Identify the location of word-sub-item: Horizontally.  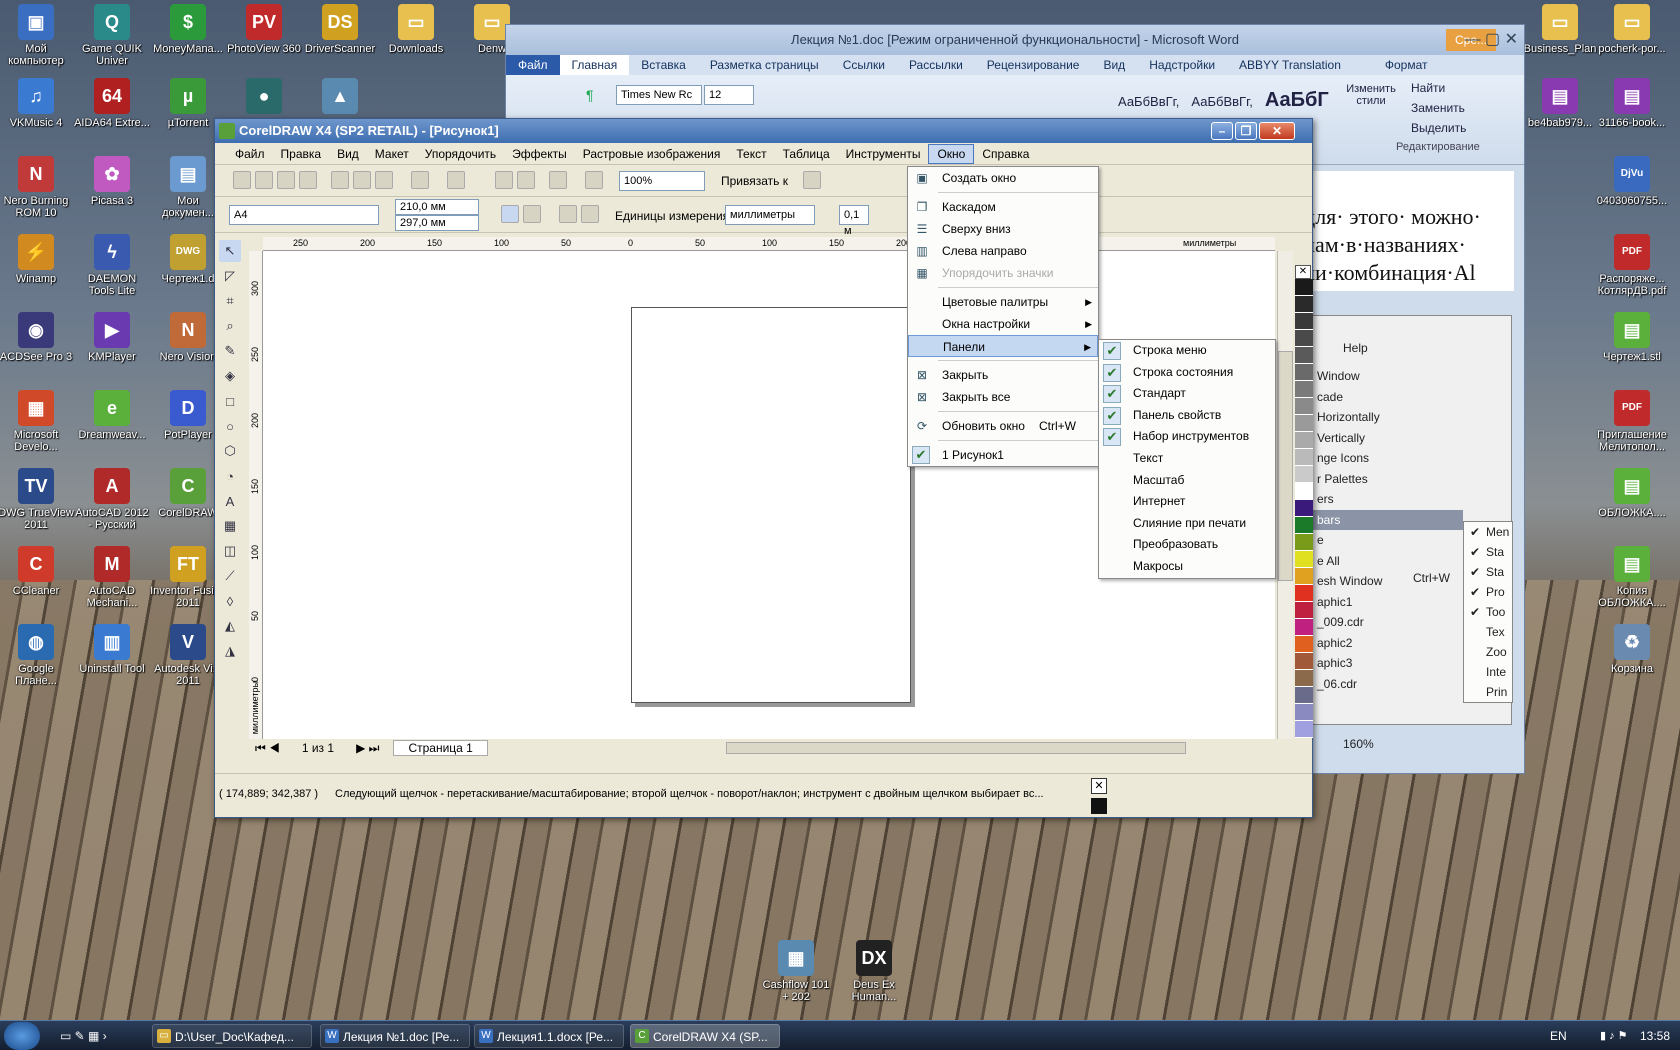
(1388, 417).